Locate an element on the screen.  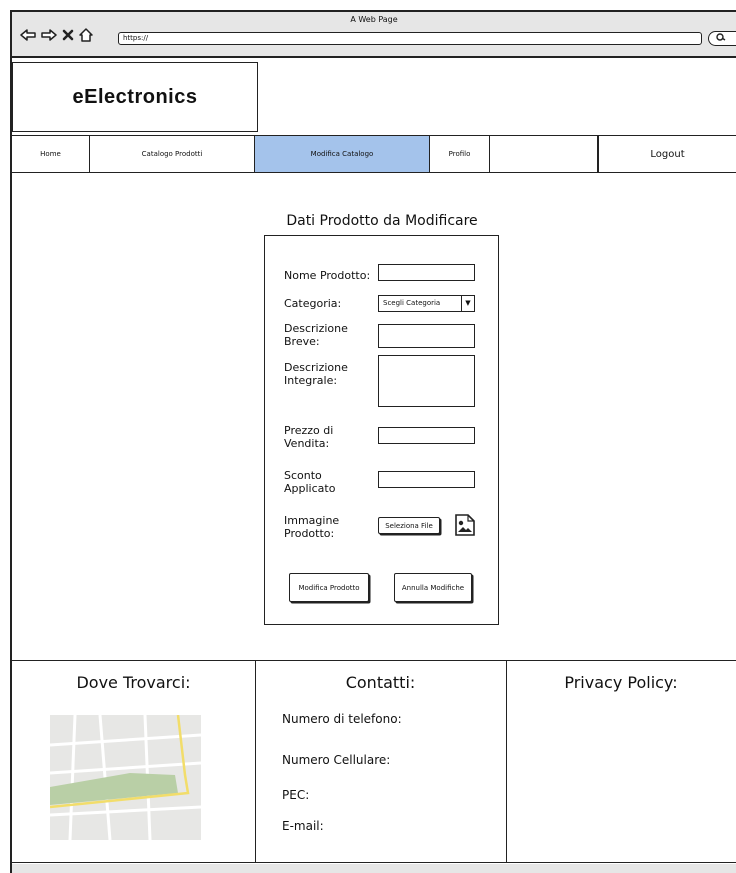
categoria-label: Categoria: is located at coordinates (313, 303).